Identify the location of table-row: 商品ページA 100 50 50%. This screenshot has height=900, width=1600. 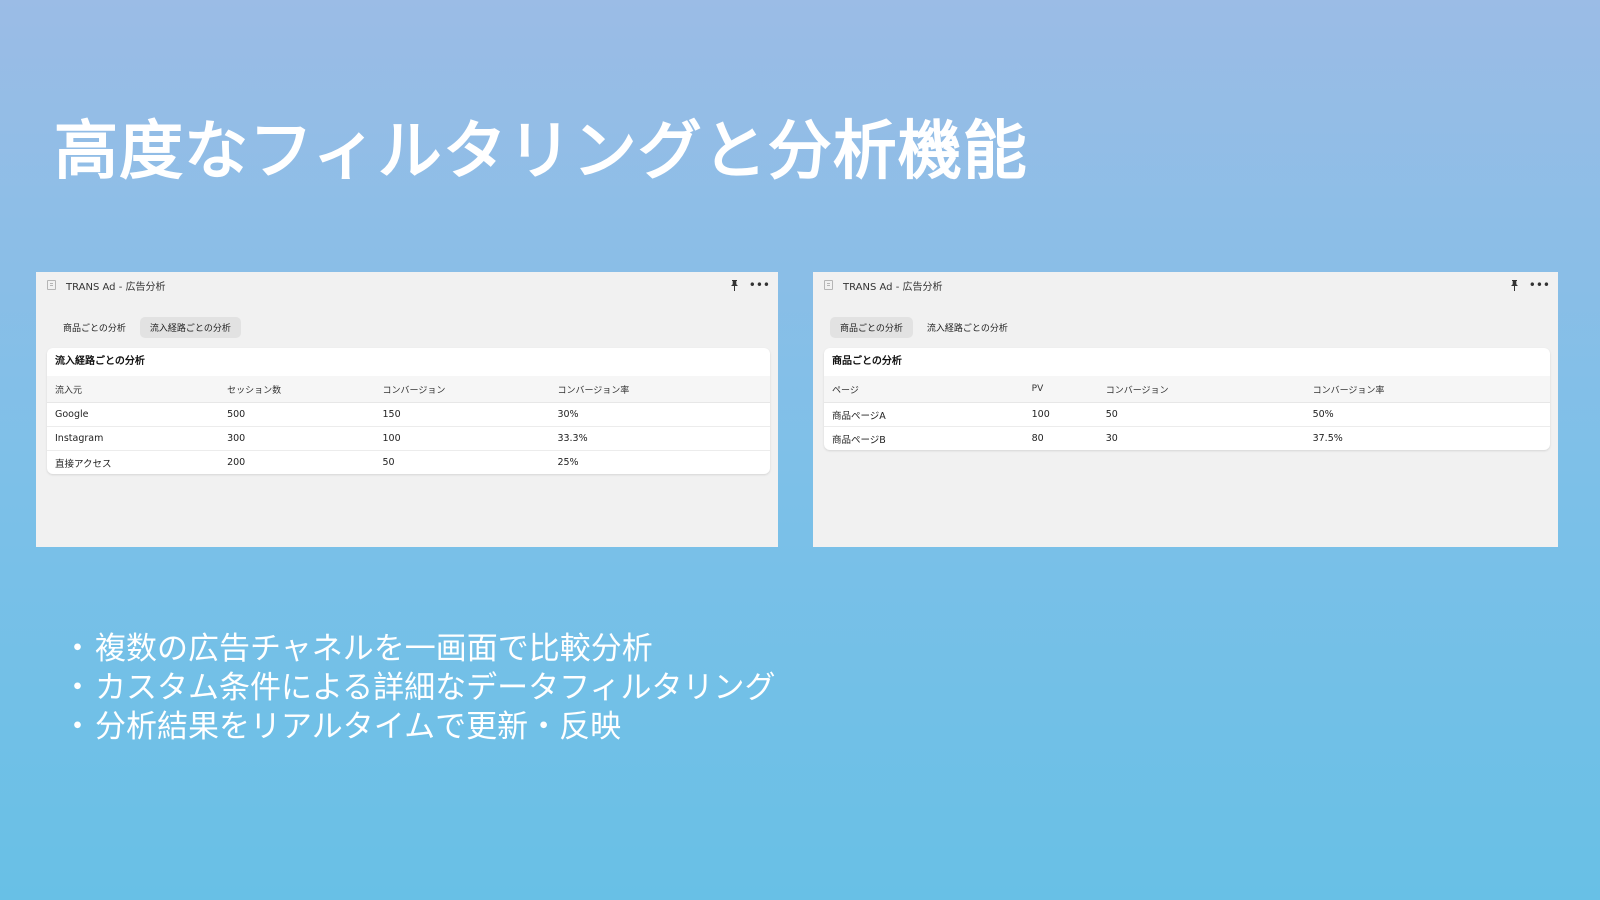
(1187, 414).